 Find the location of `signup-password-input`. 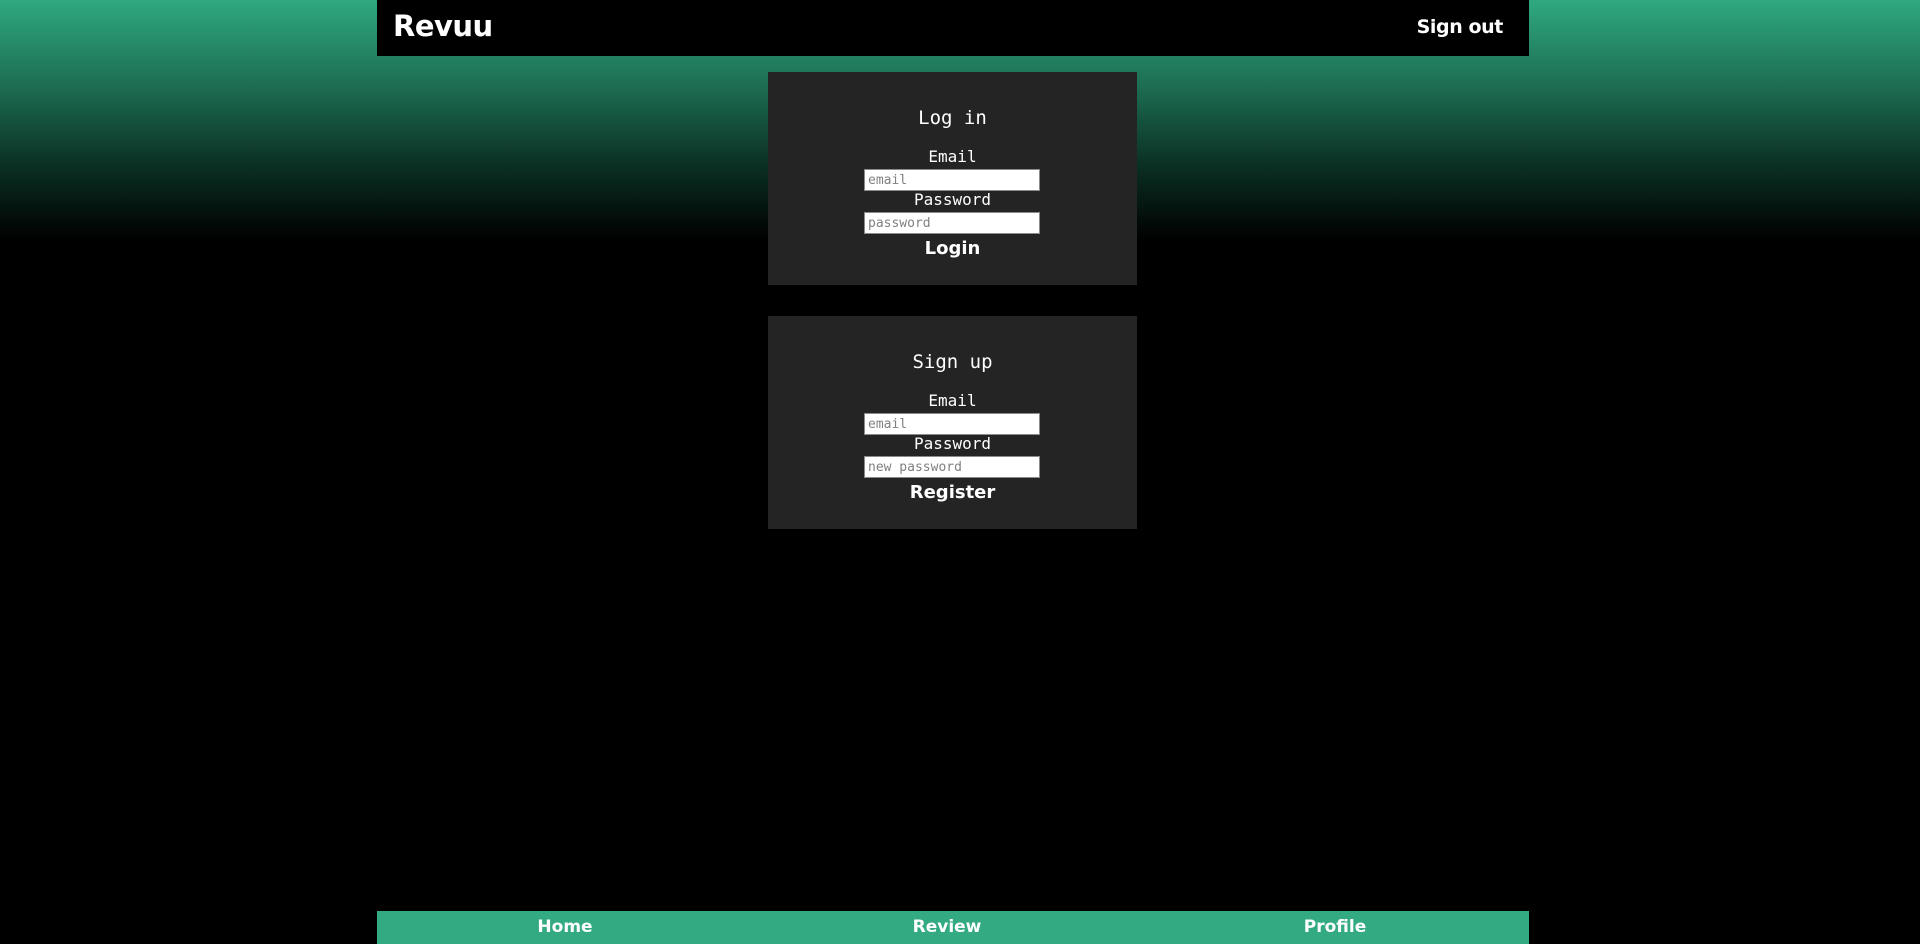

signup-password-input is located at coordinates (952, 467).